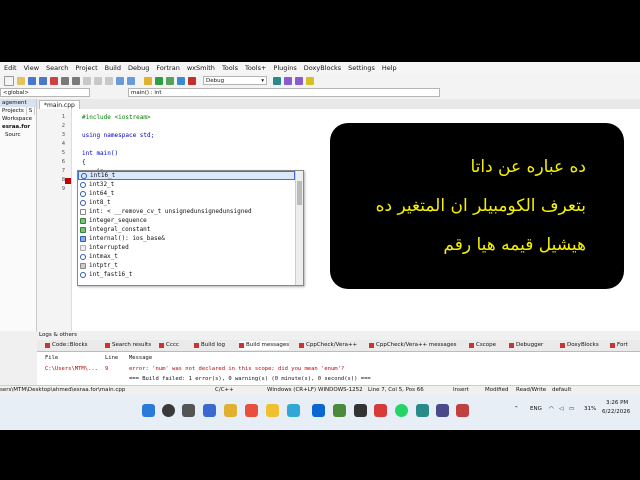 The width and height of the screenshot is (640, 480). I want to click on menu-plugins: Plugins, so click(284, 68).